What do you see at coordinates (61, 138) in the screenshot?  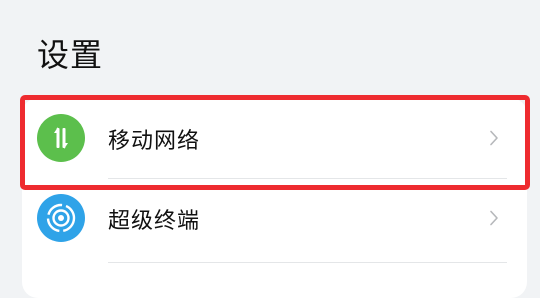 I see `mobile-data-icon` at bounding box center [61, 138].